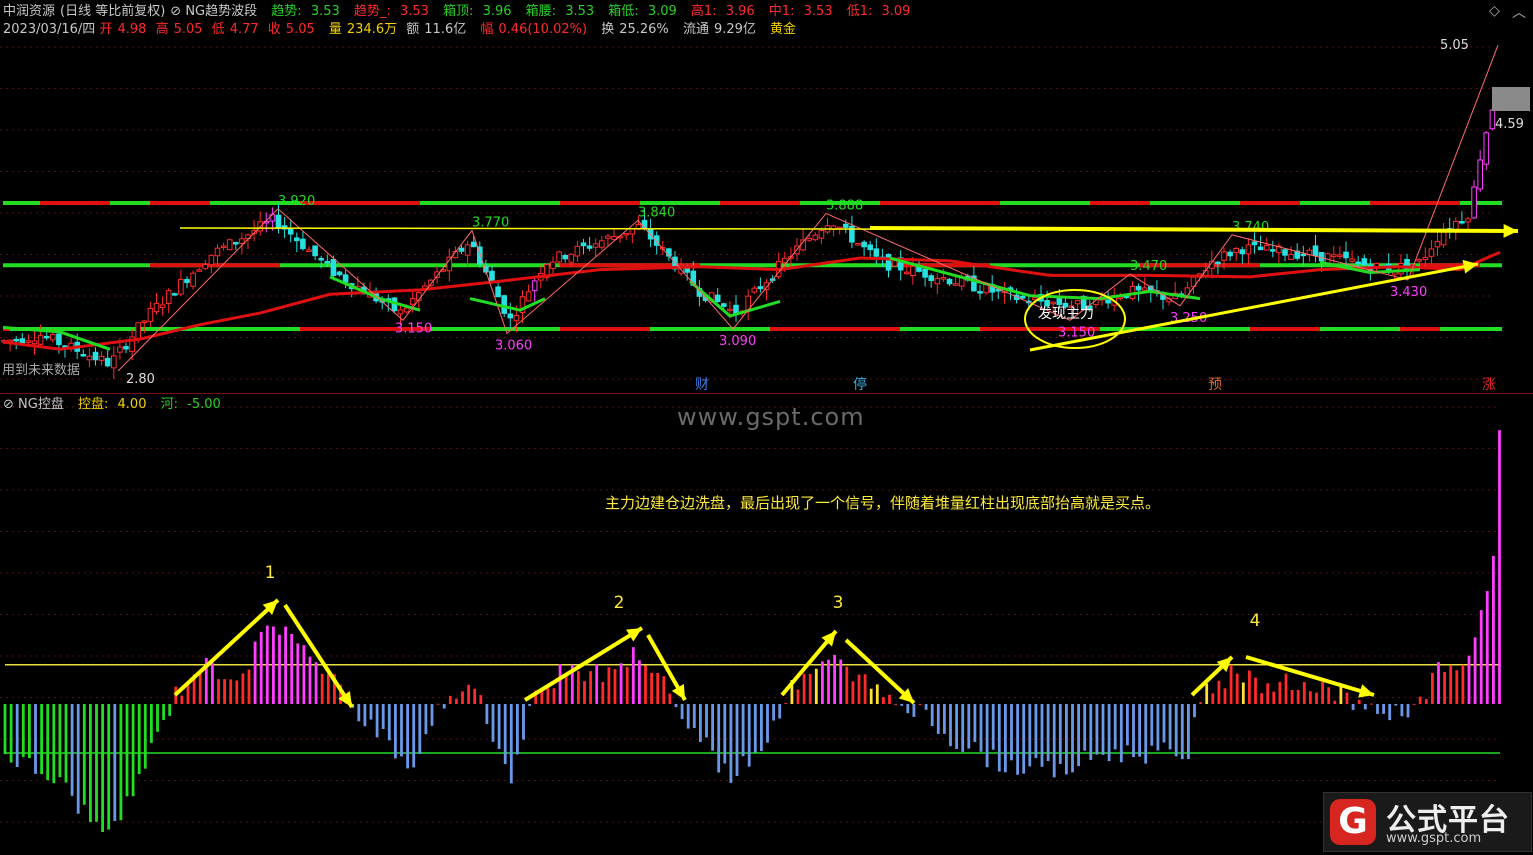  I want to click on pivot-label: 3.470, so click(1148, 266).